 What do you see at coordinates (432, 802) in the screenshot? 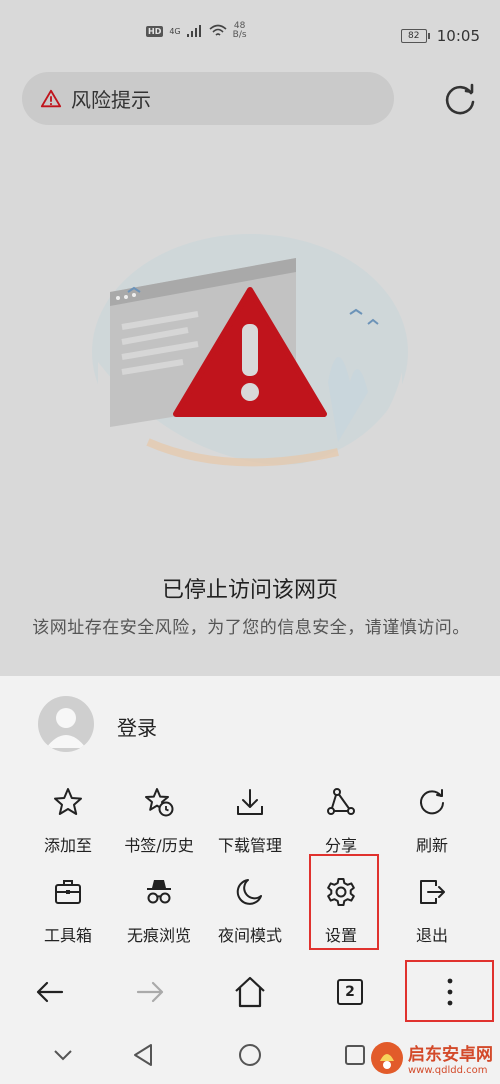
I see `refresh-icon` at bounding box center [432, 802].